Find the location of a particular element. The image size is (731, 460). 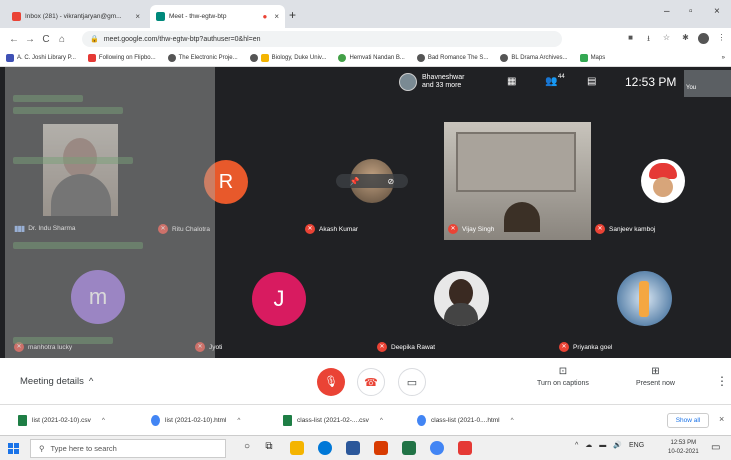

pdf-reader-icon is located at coordinates (465, 448).